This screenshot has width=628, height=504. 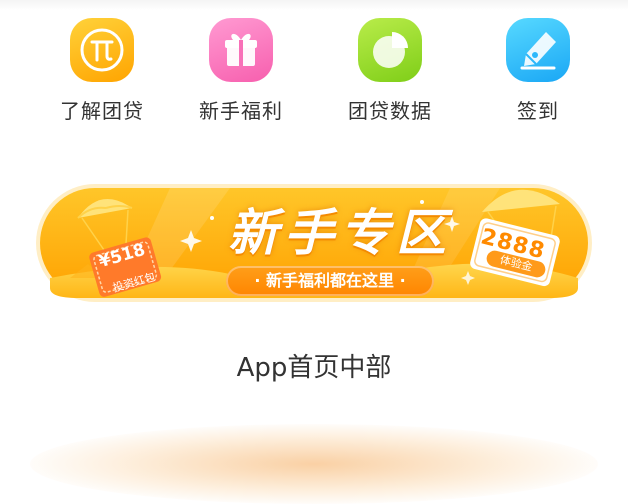 I want to click on entry-tuandai-data: 团贷数据, so click(x=390, y=72).